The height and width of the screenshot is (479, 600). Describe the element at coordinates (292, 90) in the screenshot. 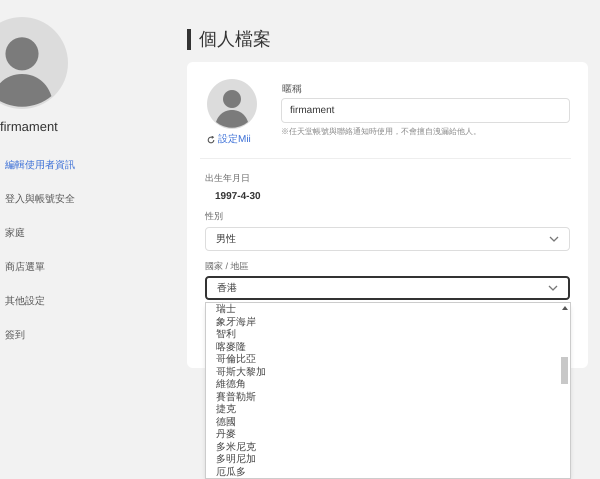

I see `field-label: 暱稱` at that location.